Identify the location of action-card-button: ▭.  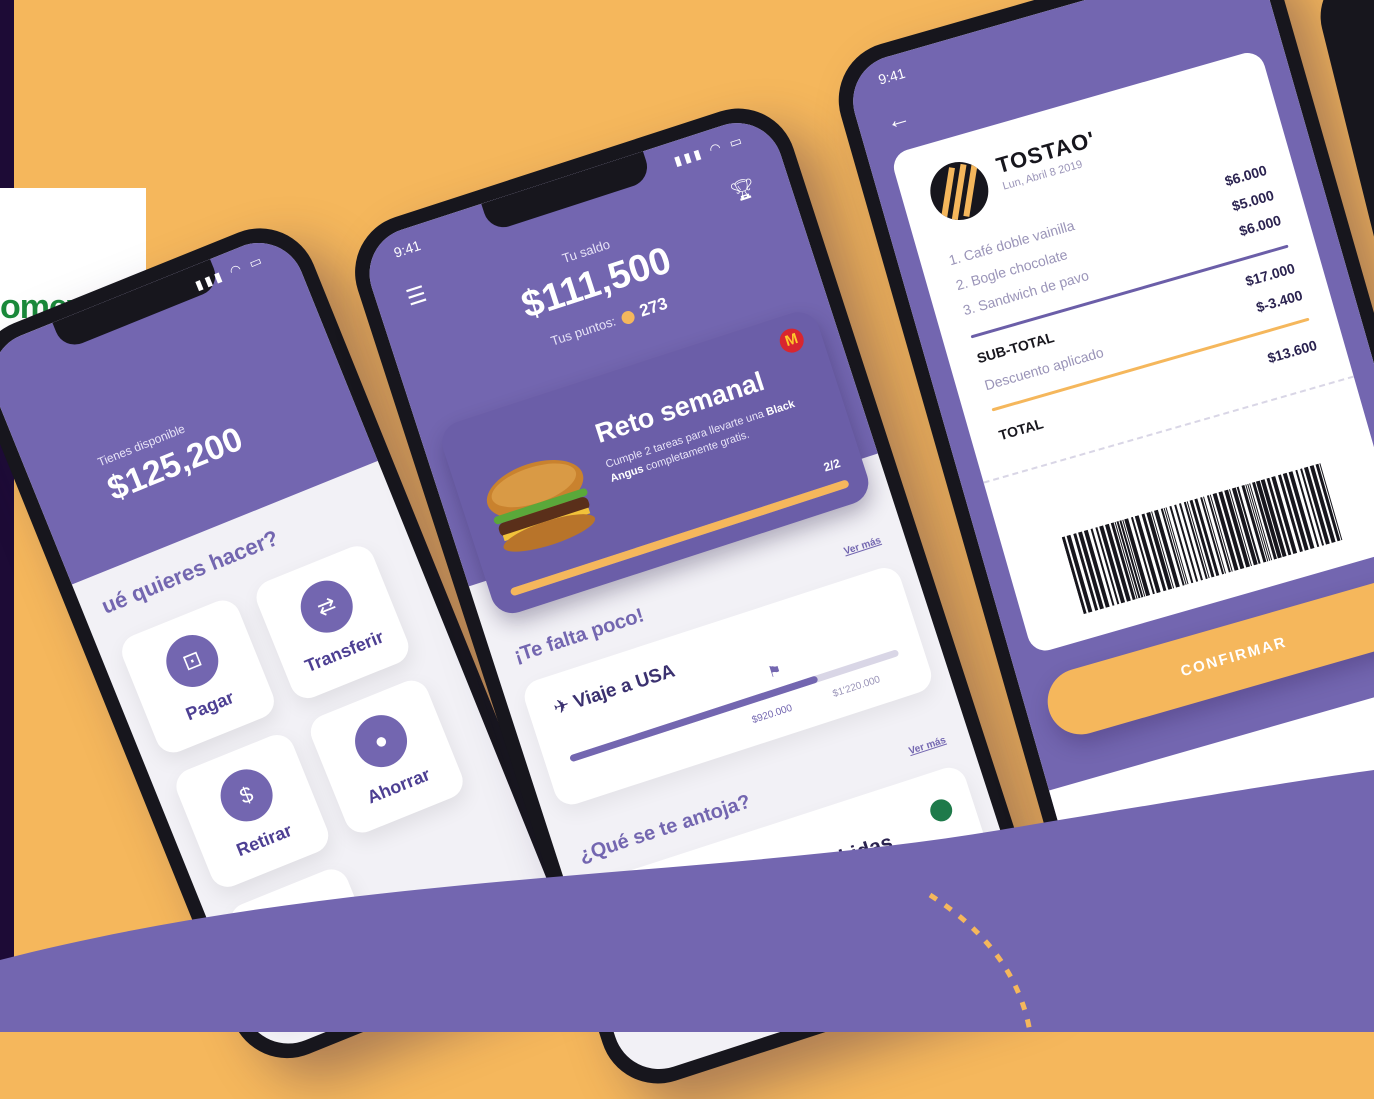
(307, 945).